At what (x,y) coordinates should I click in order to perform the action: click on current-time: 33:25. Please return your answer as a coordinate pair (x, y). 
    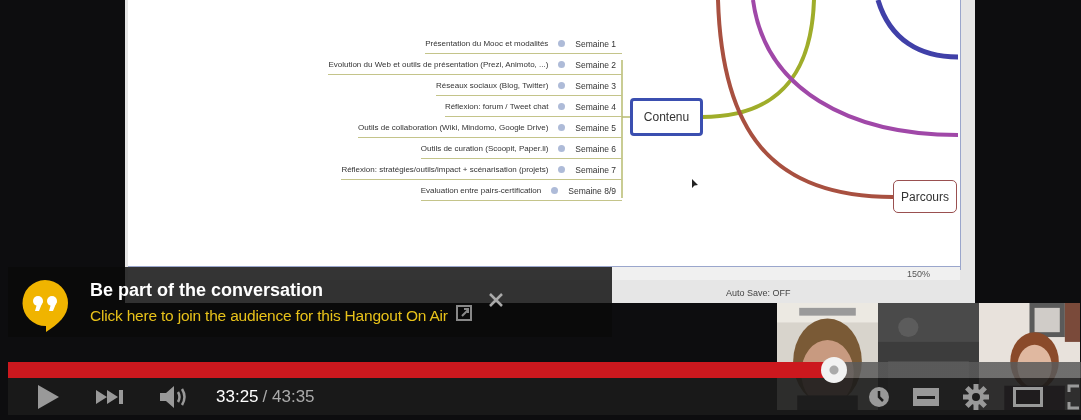
    Looking at the image, I should click on (237, 396).